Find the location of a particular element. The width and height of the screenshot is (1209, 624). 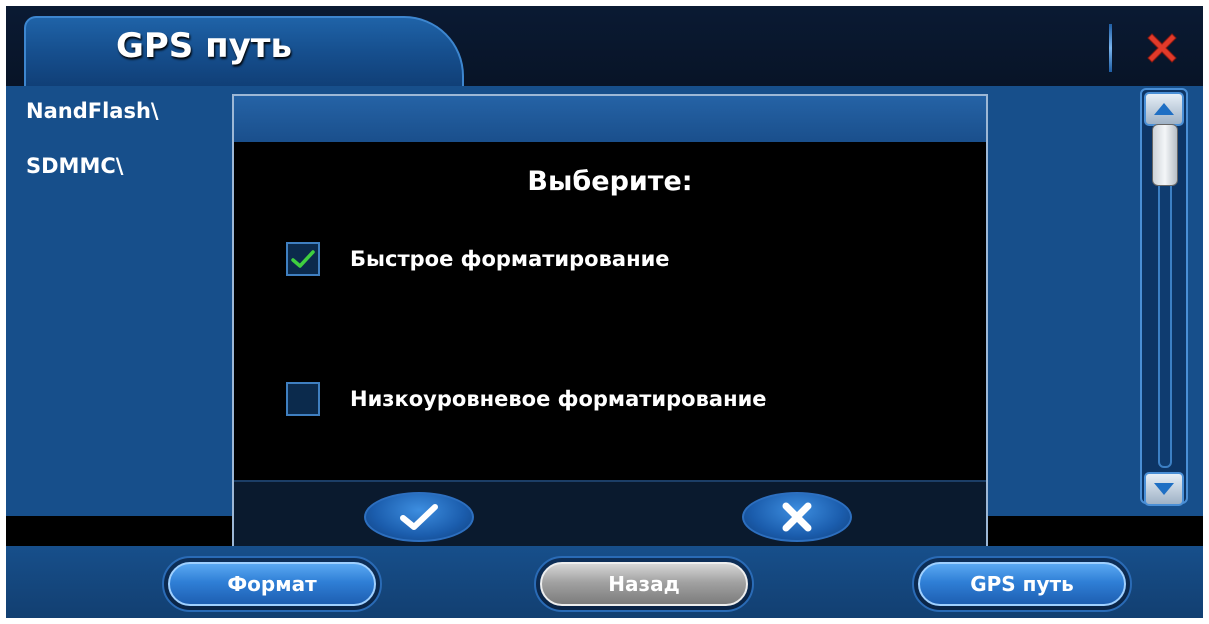

quick-format-label: Быстрое форматирование is located at coordinates (510, 259).